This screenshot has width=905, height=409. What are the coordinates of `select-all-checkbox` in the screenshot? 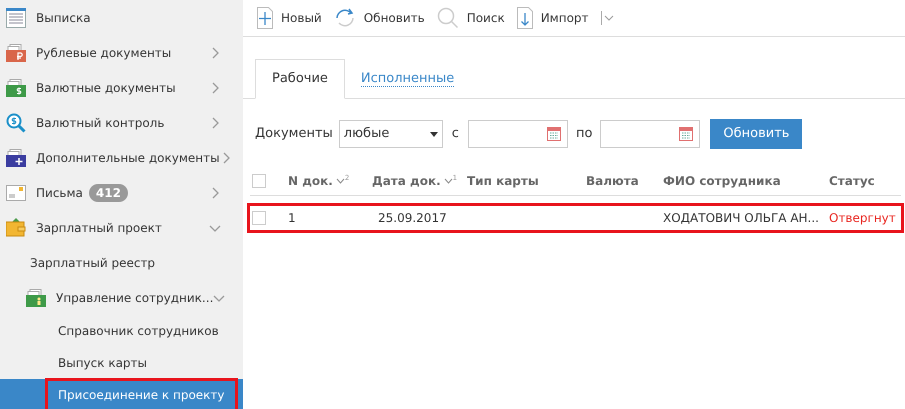 It's located at (259, 181).